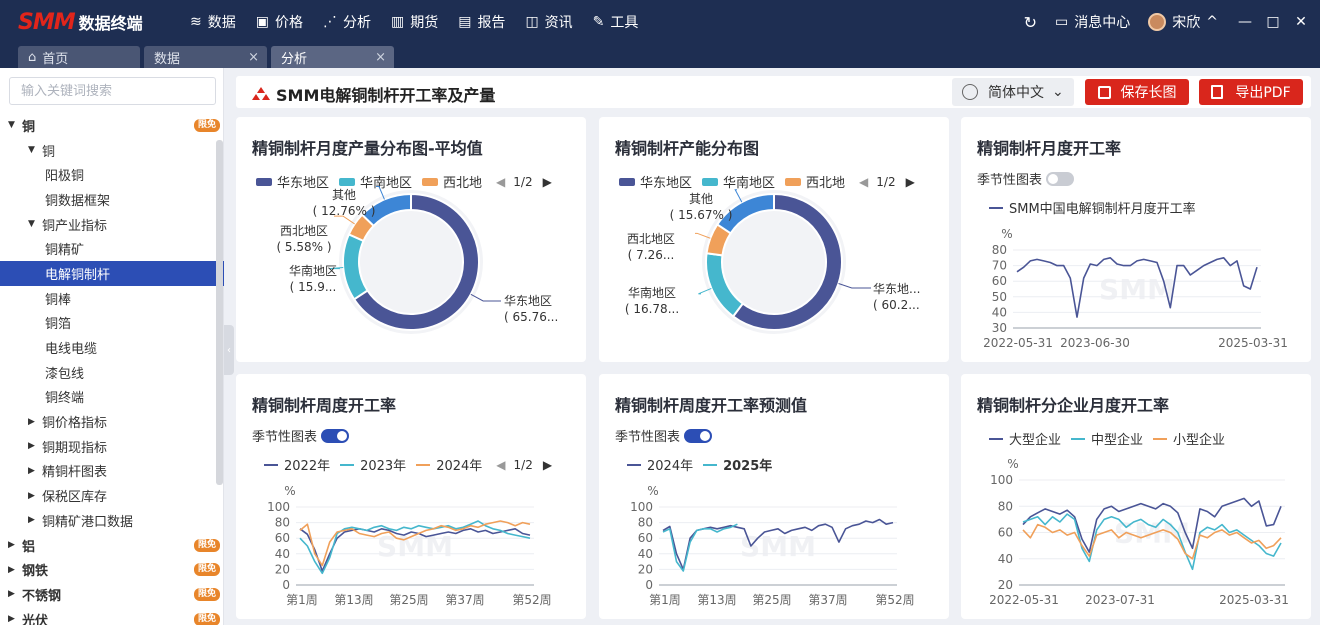 This screenshot has width=1320, height=625. I want to click on tab-analysis: 分析 ×, so click(332, 57).